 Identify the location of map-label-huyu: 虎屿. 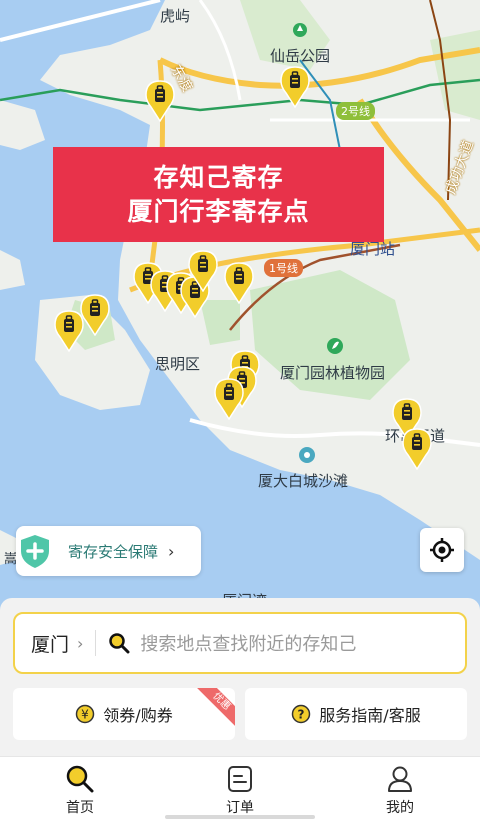
(175, 16).